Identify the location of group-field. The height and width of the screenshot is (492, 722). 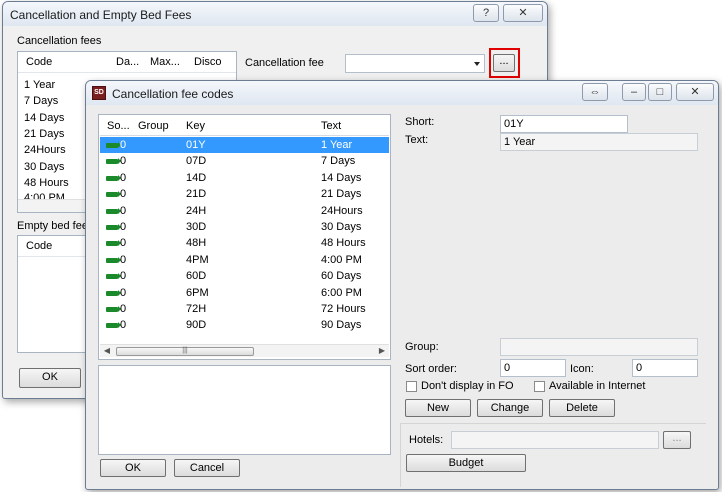
(599, 347).